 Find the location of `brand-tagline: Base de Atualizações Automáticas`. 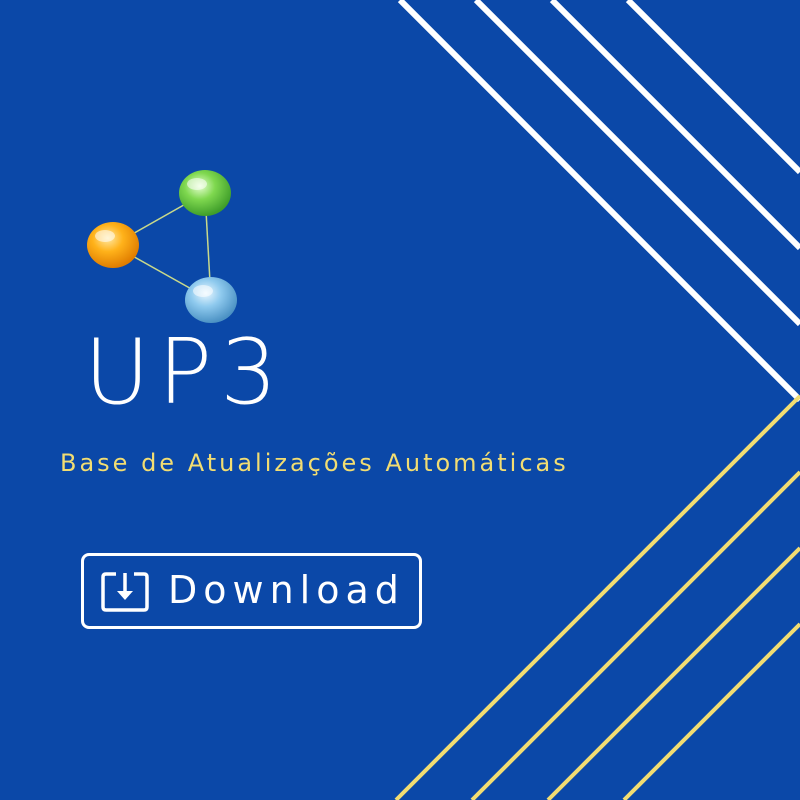

brand-tagline: Base de Atualizações Automáticas is located at coordinates (314, 463).